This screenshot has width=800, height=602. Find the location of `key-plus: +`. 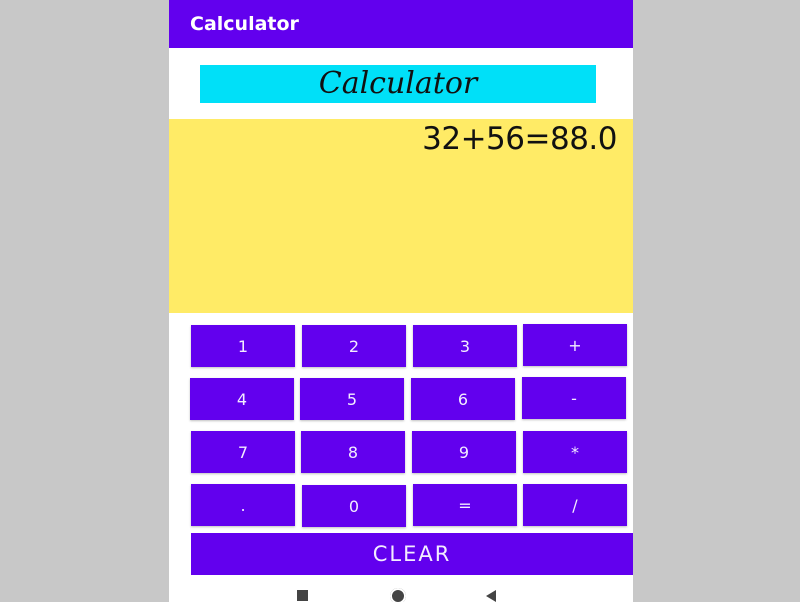

key-plus: + is located at coordinates (575, 345).